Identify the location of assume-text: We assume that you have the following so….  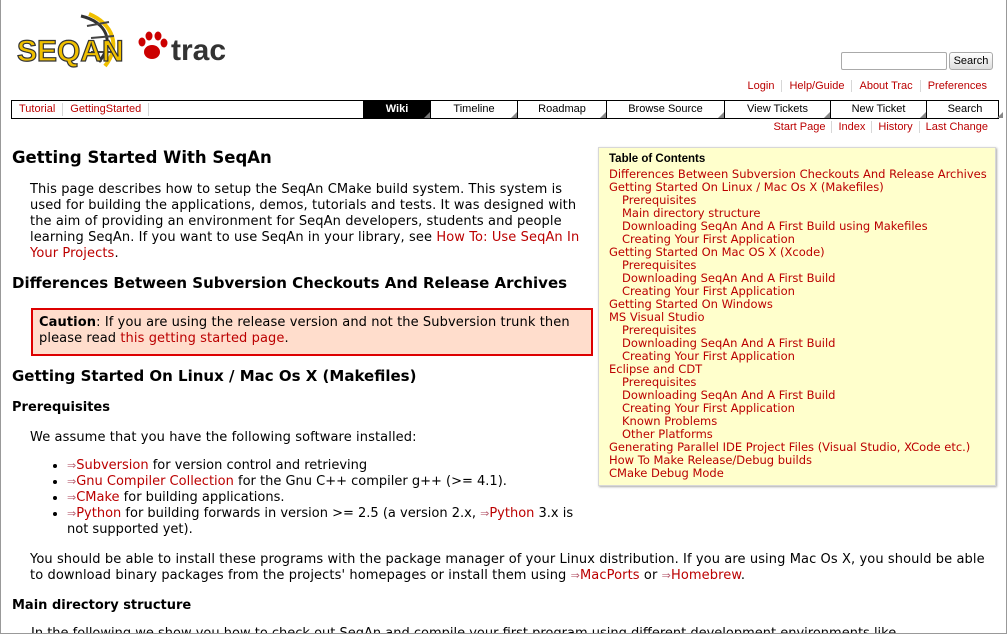
(223, 437).